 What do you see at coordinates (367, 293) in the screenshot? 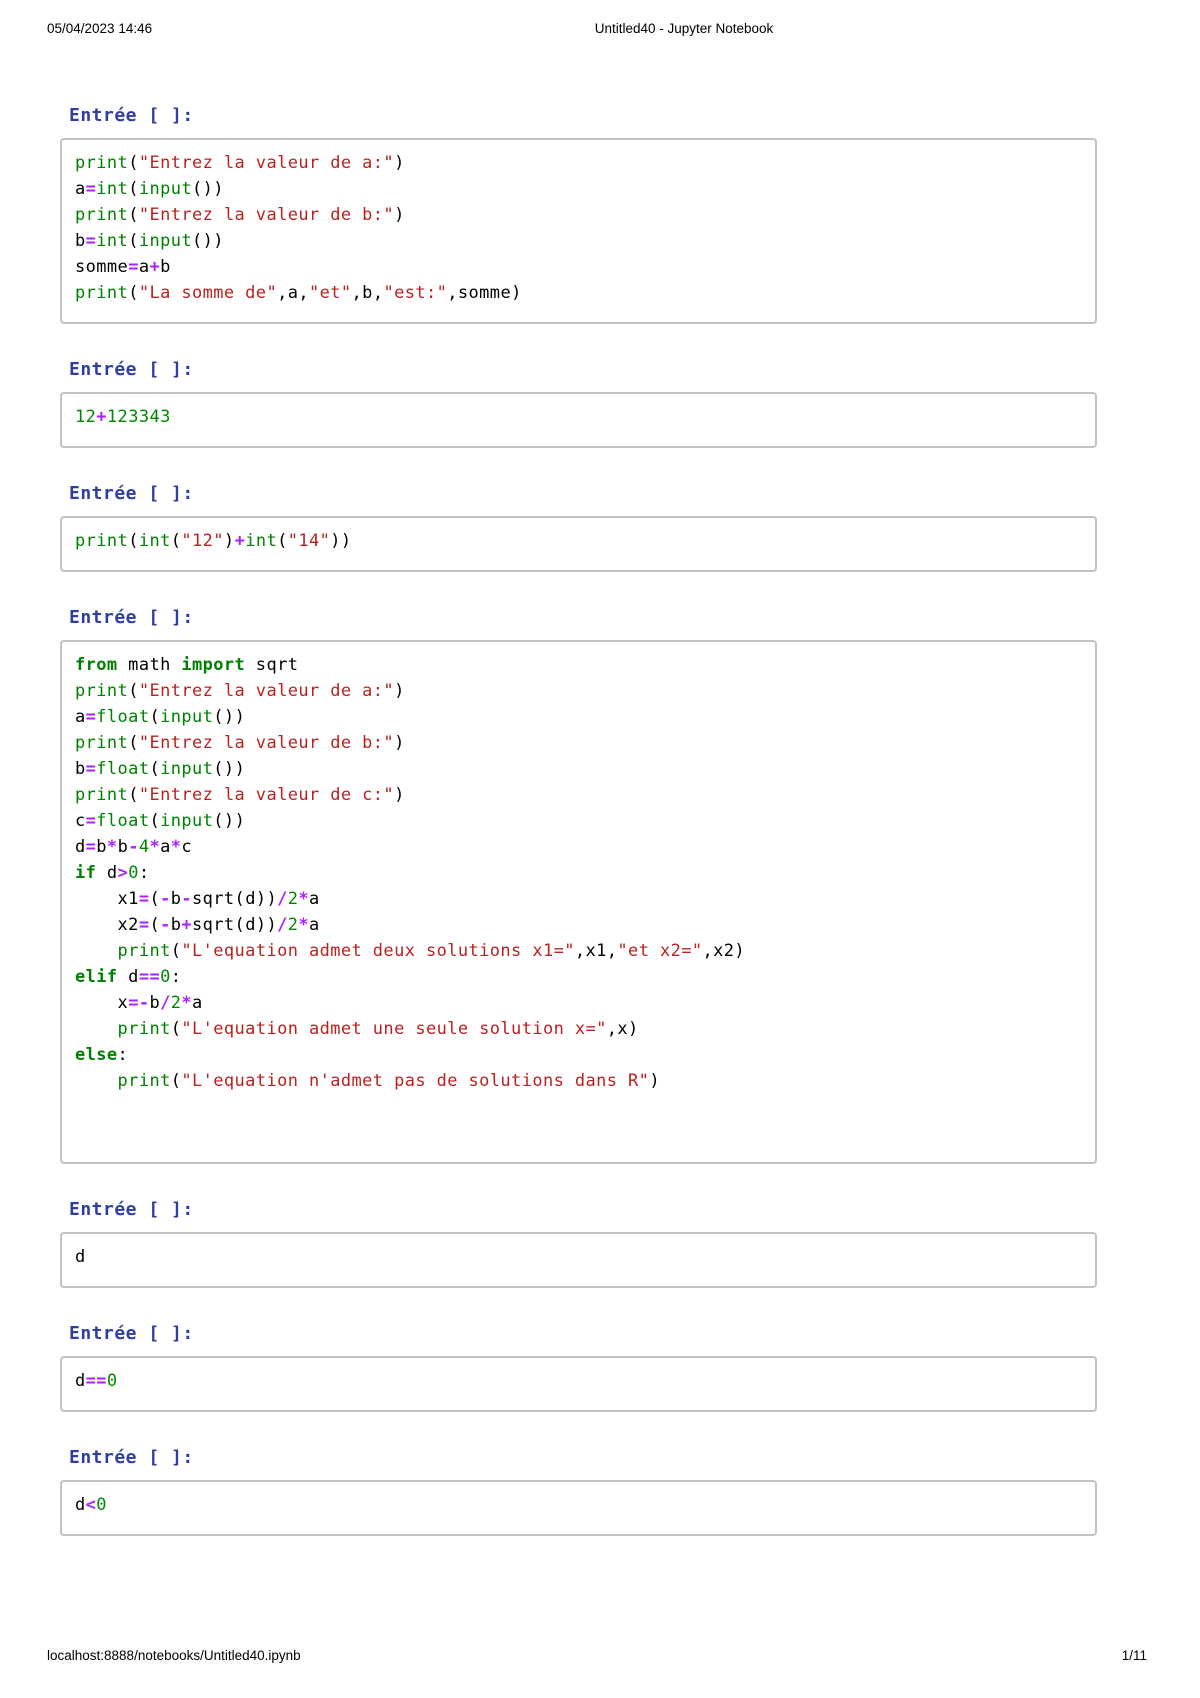
I see `code-token-v: ,b,` at bounding box center [367, 293].